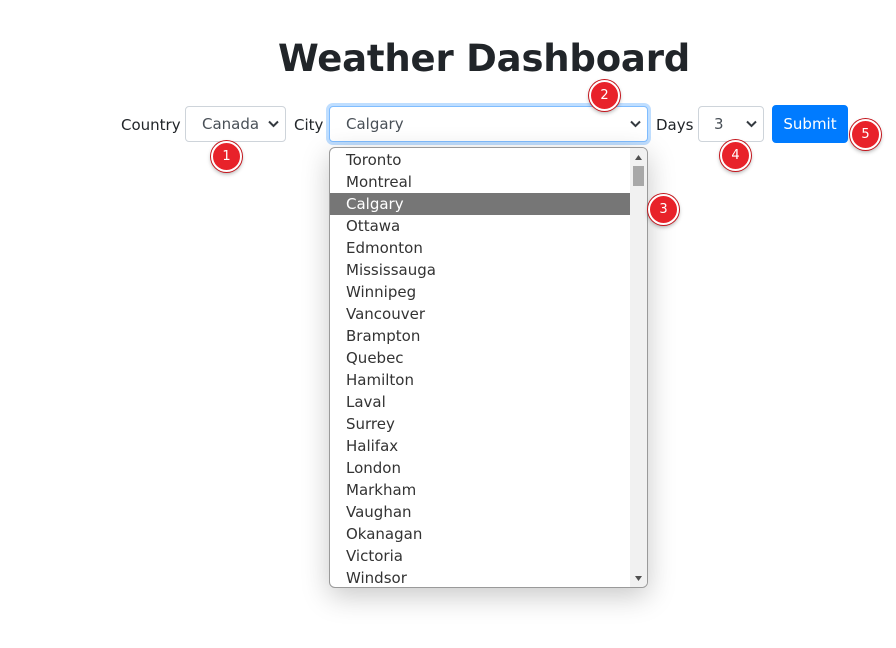 This screenshot has height=648, width=896. What do you see at coordinates (480, 160) in the screenshot?
I see `city-option: Toronto` at bounding box center [480, 160].